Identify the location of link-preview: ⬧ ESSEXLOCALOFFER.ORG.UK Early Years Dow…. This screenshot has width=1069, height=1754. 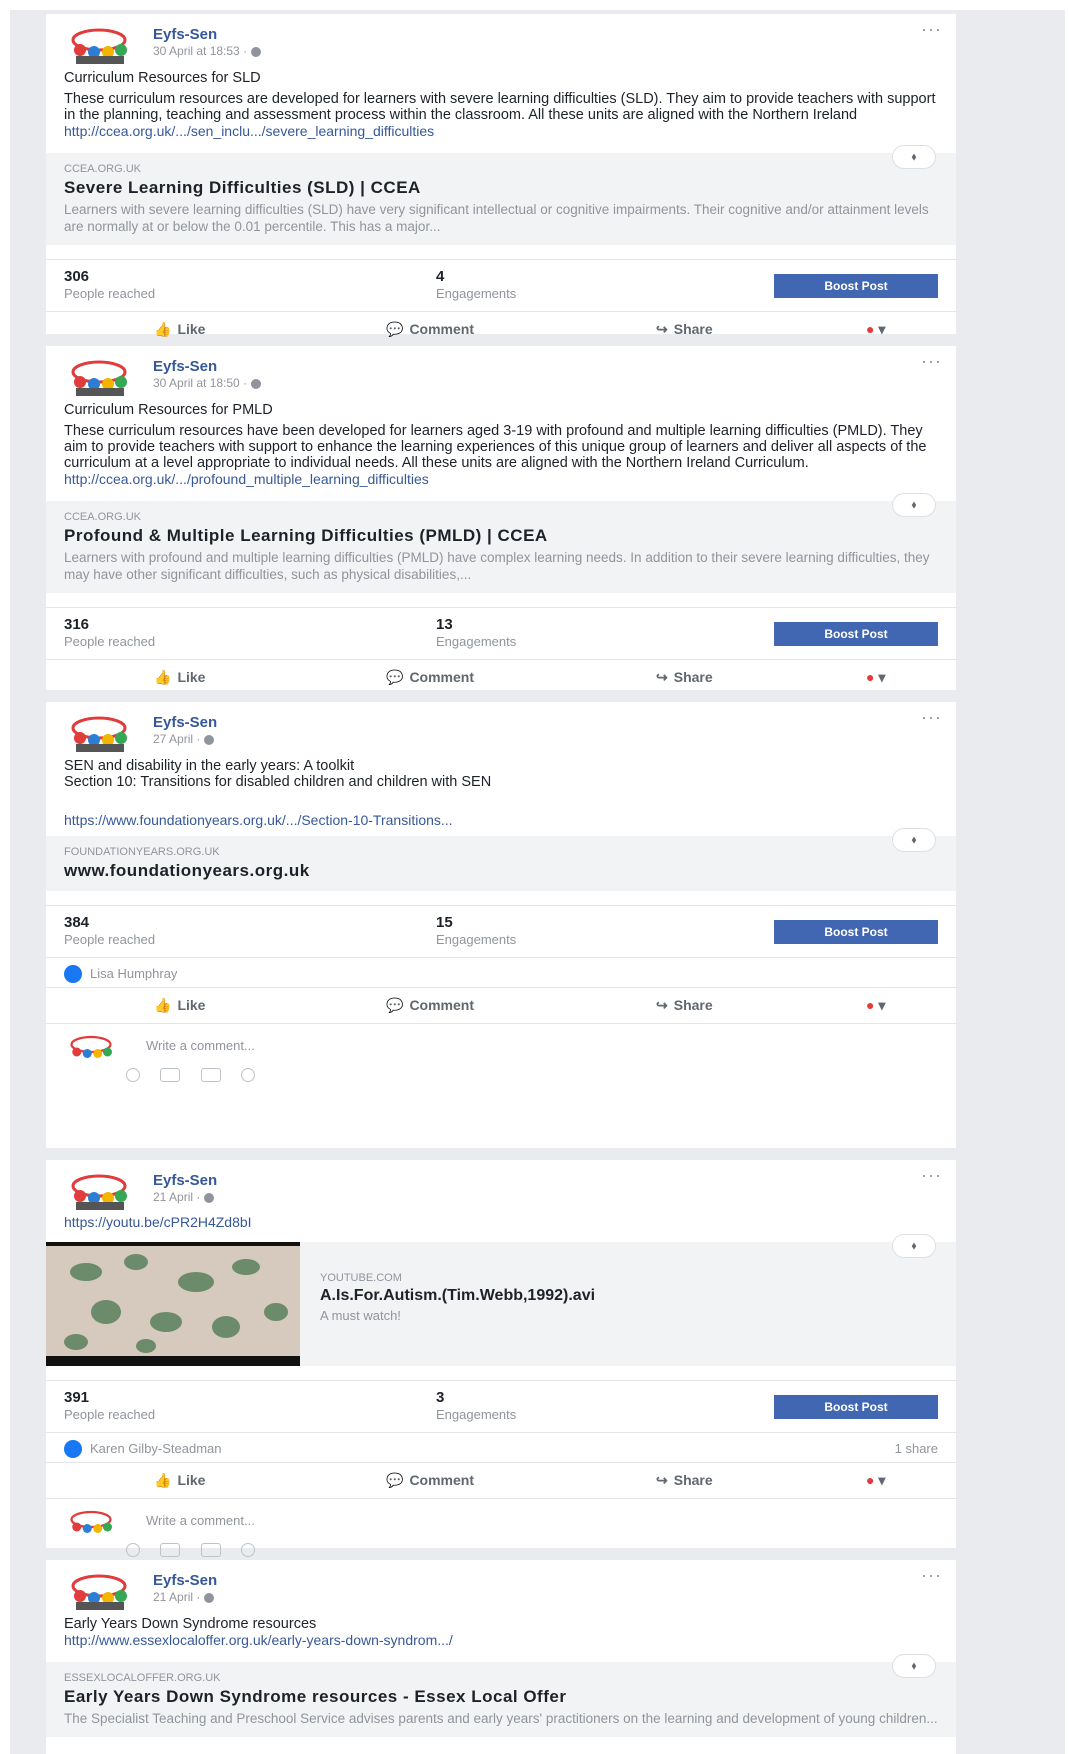
(501, 1695).